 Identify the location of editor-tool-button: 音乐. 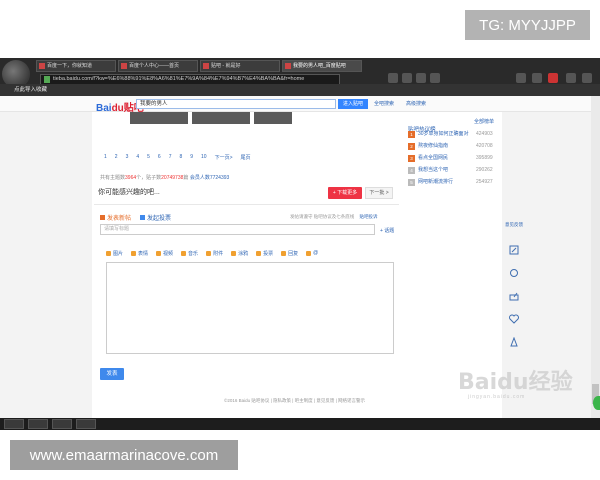
(189, 253).